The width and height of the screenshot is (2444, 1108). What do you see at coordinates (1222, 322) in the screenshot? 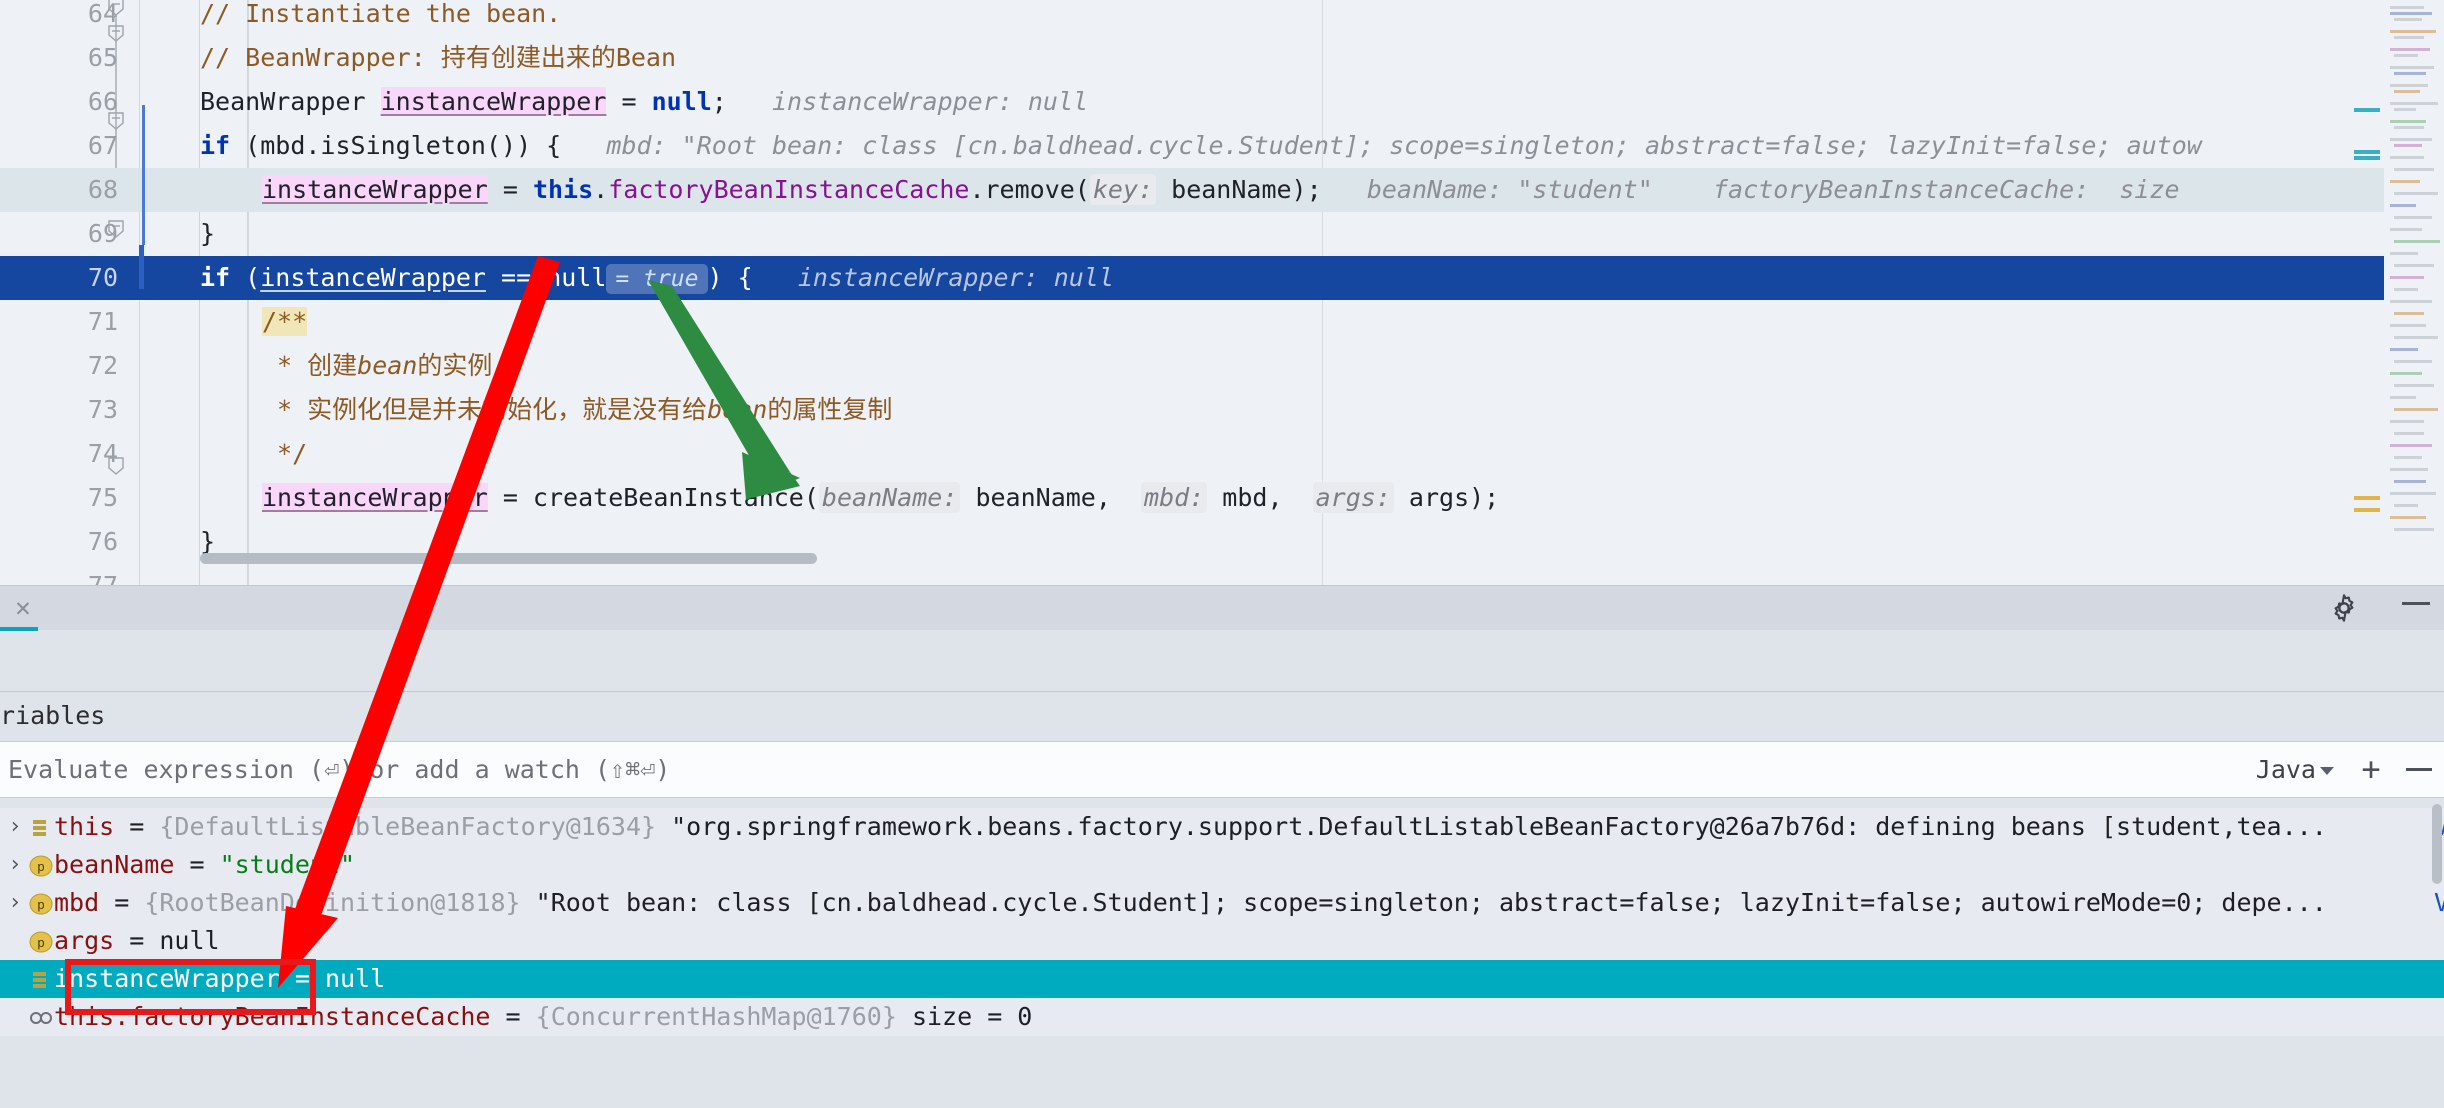
I see `code-line: 71 /**` at bounding box center [1222, 322].